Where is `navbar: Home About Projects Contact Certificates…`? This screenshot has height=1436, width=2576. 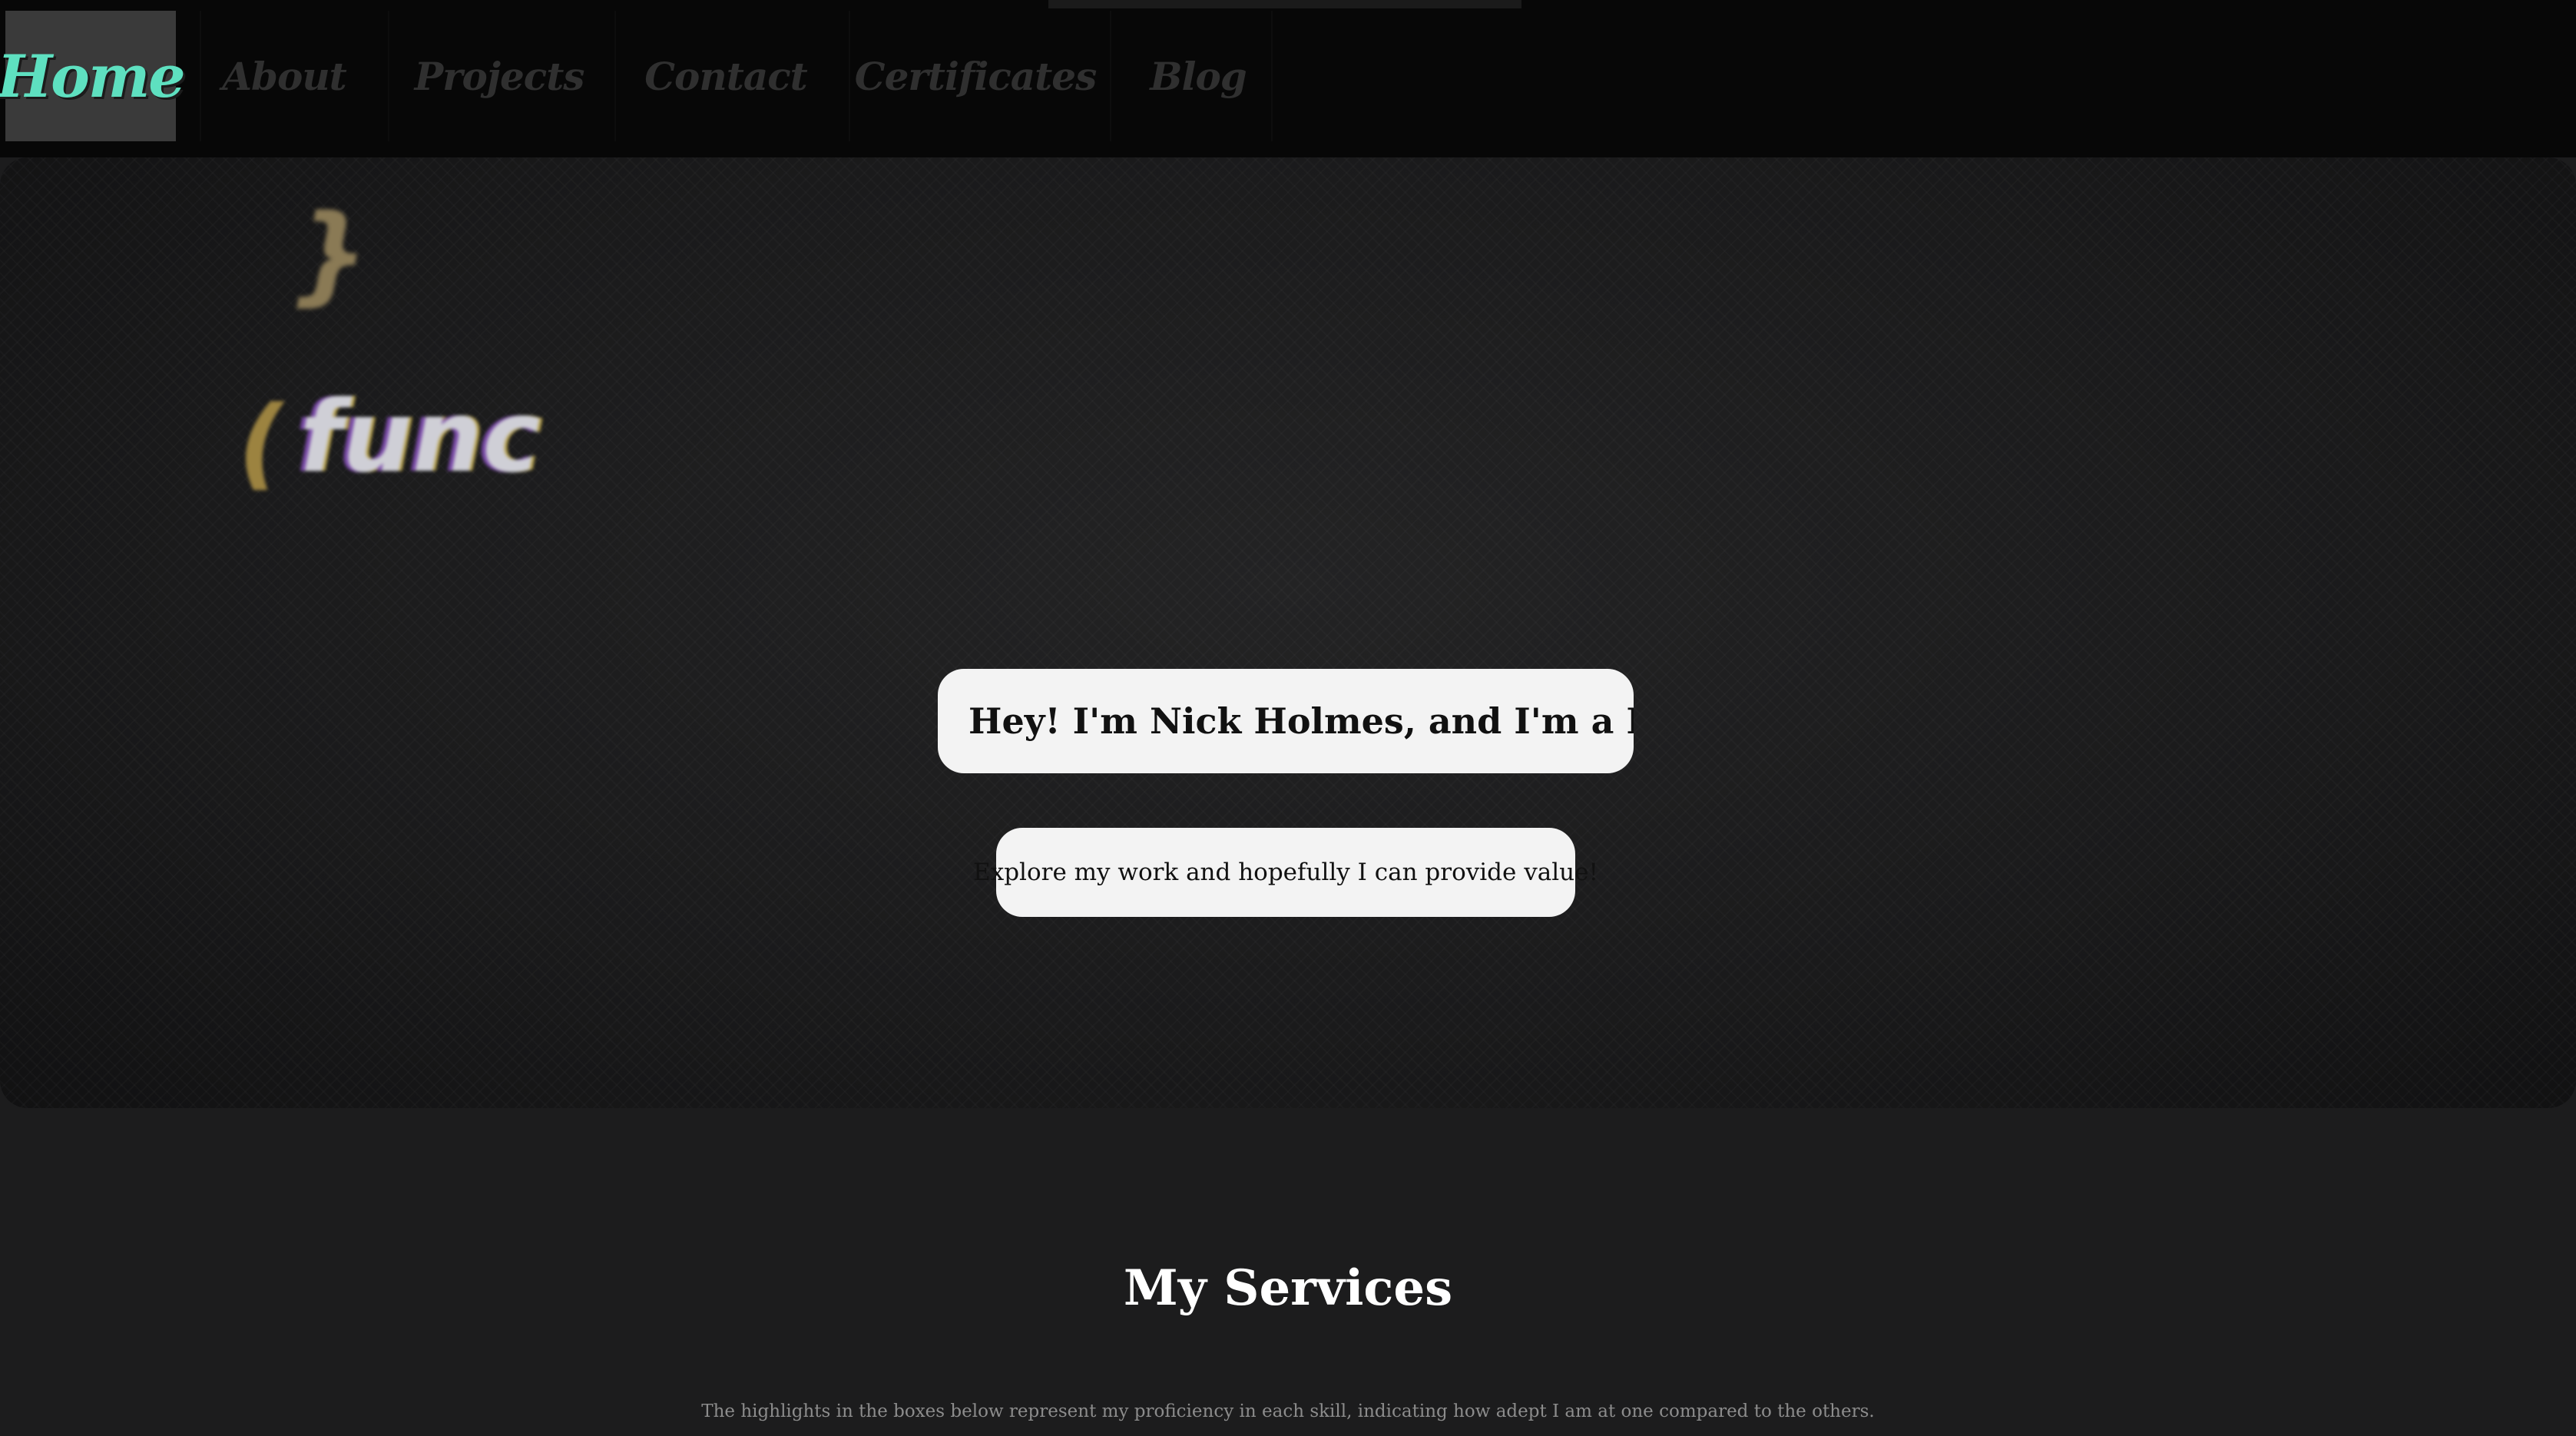 navbar: Home About Projects Contact Certificates… is located at coordinates (1288, 78).